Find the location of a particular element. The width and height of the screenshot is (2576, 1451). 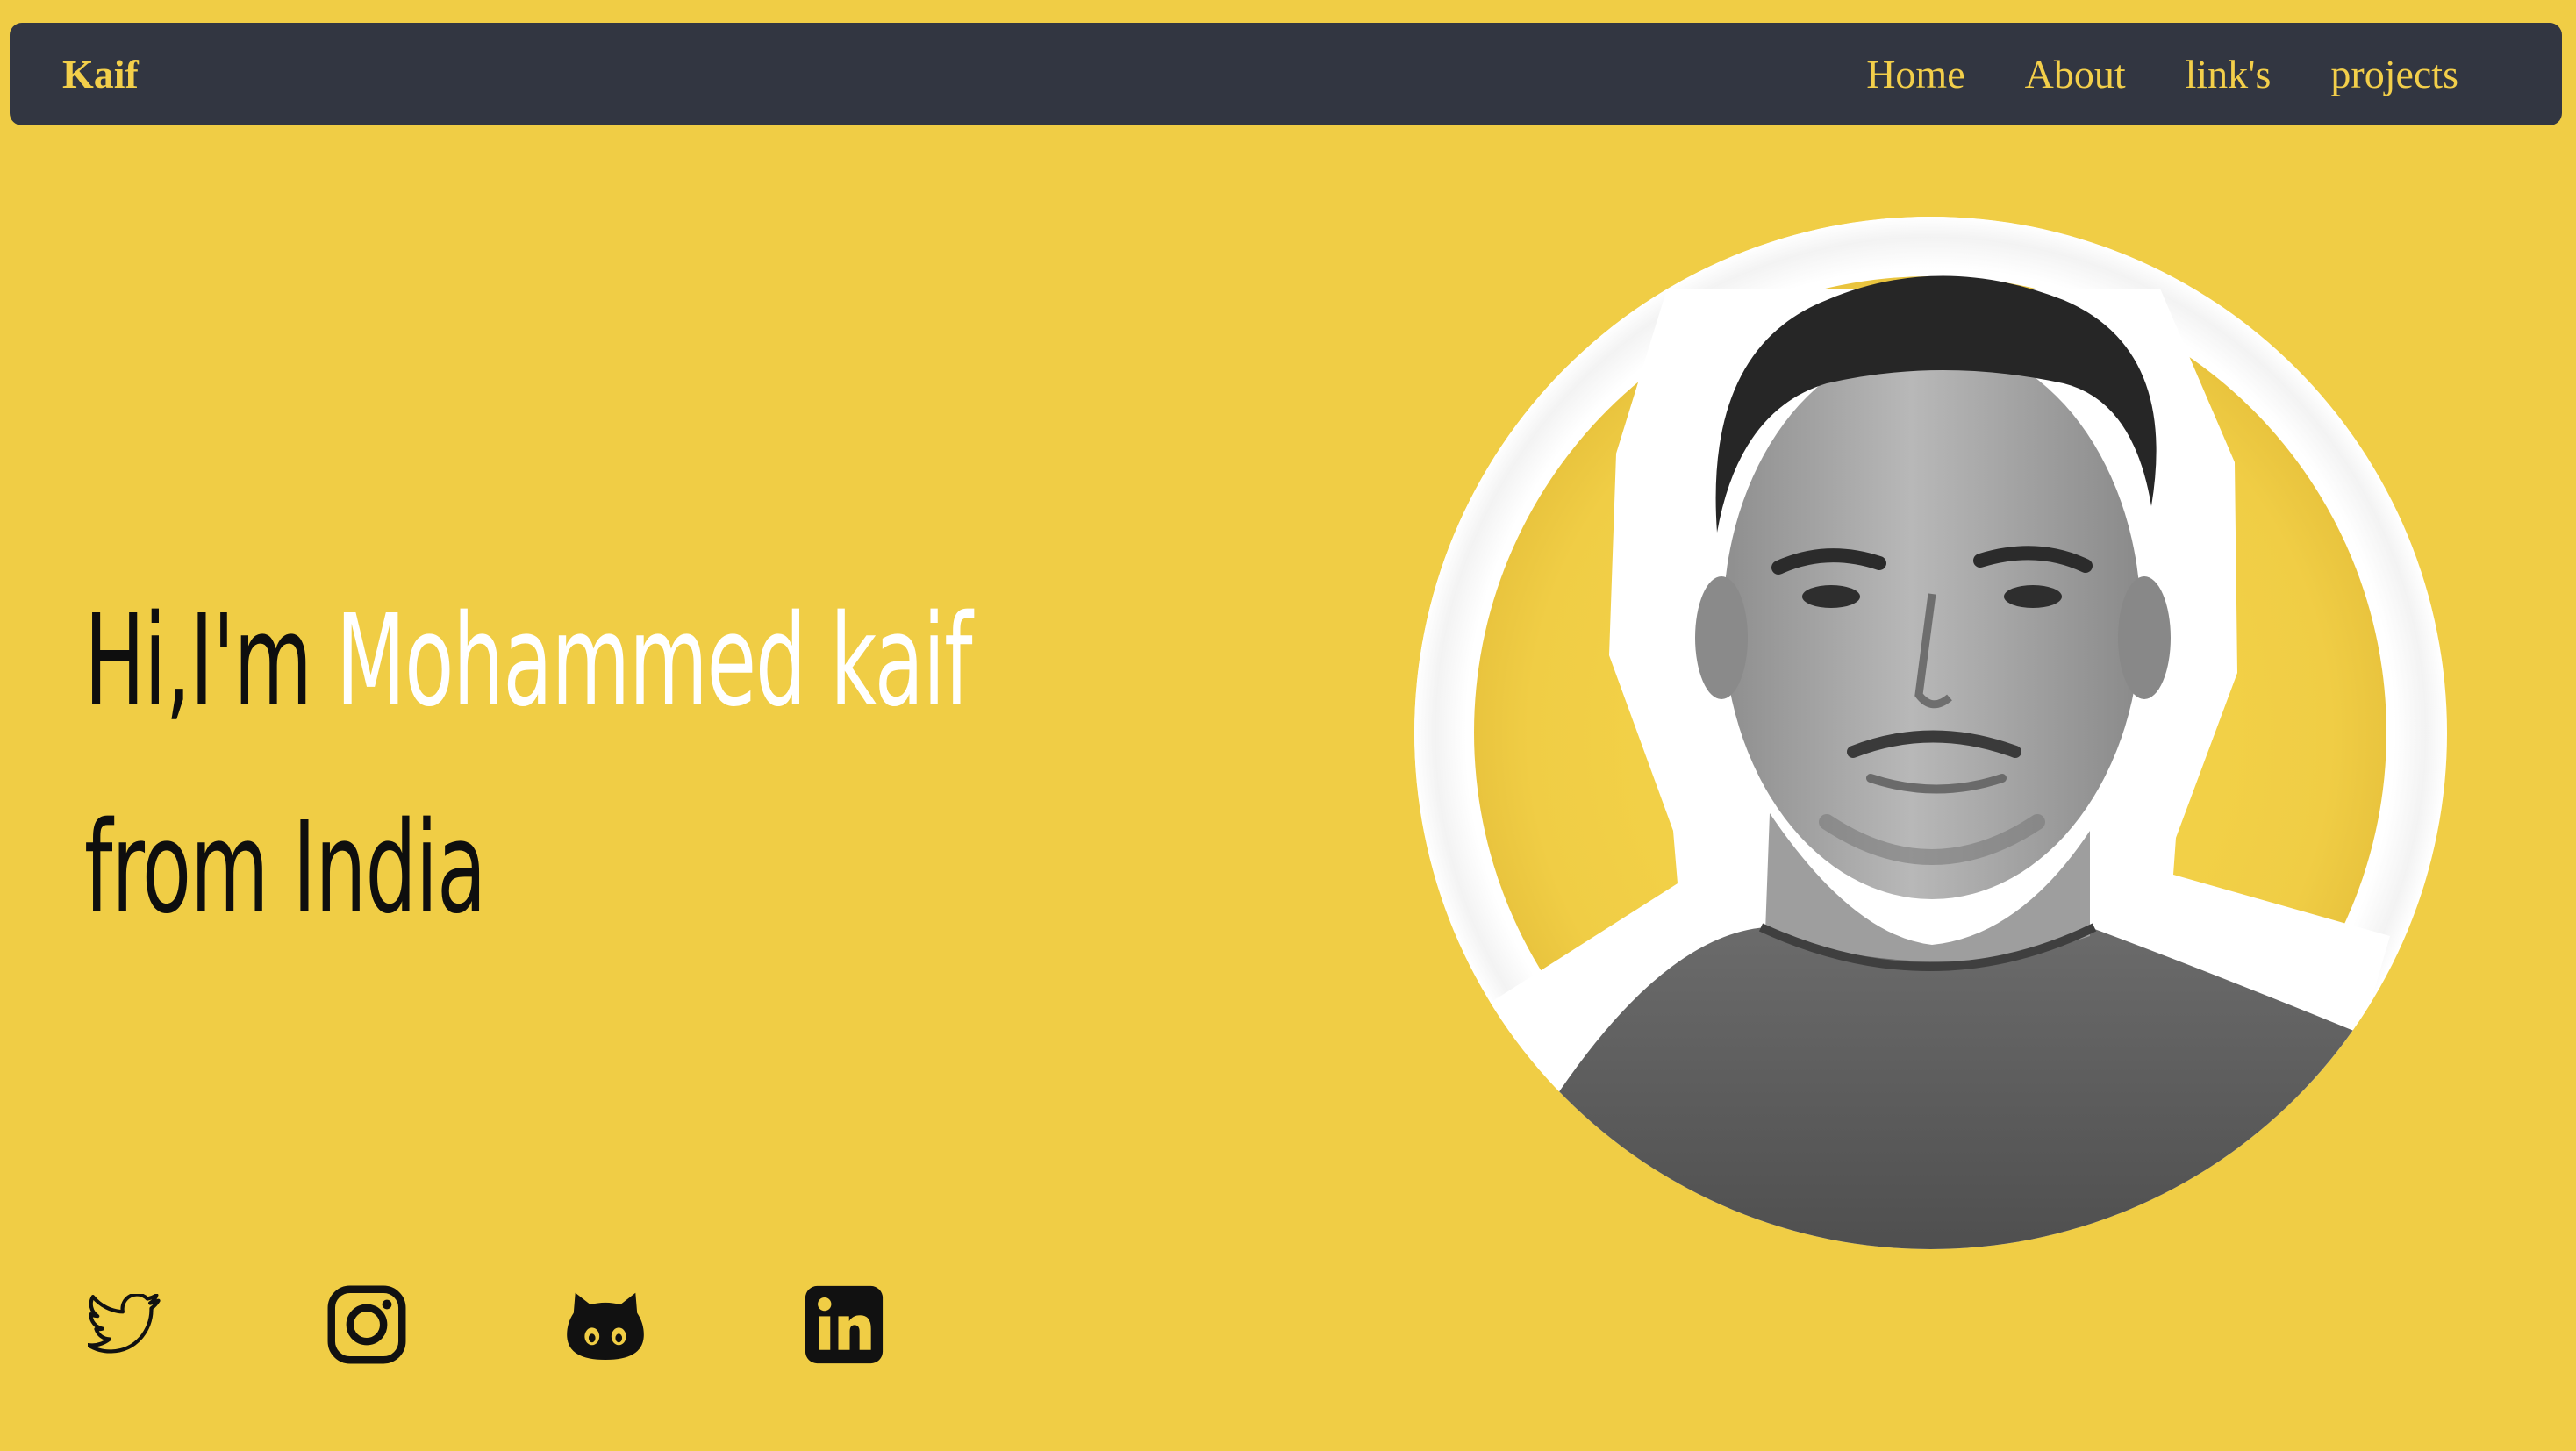

github-icon is located at coordinates (605, 1326).